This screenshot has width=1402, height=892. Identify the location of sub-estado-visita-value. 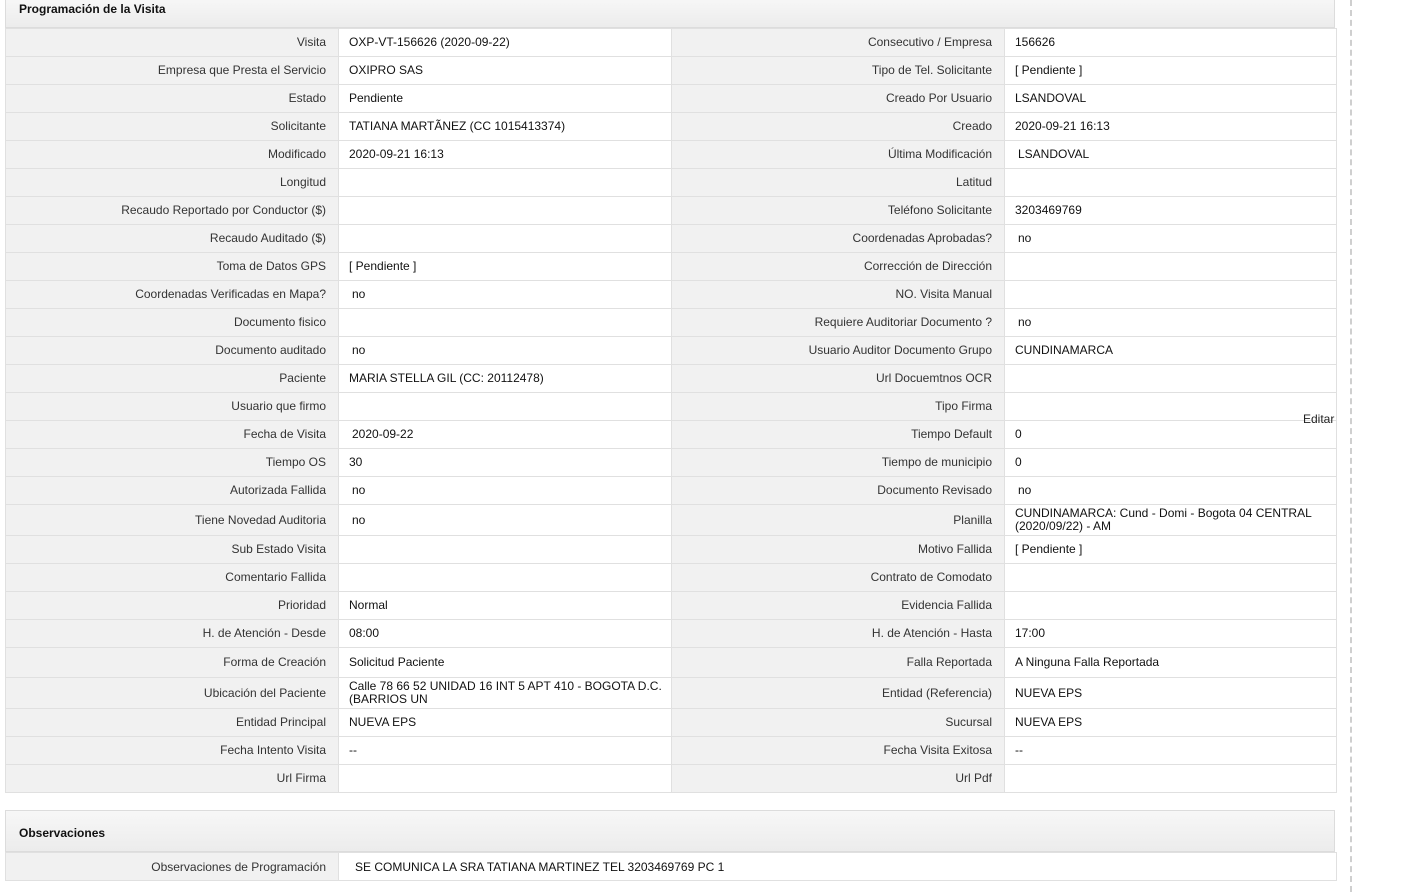
(505, 549).